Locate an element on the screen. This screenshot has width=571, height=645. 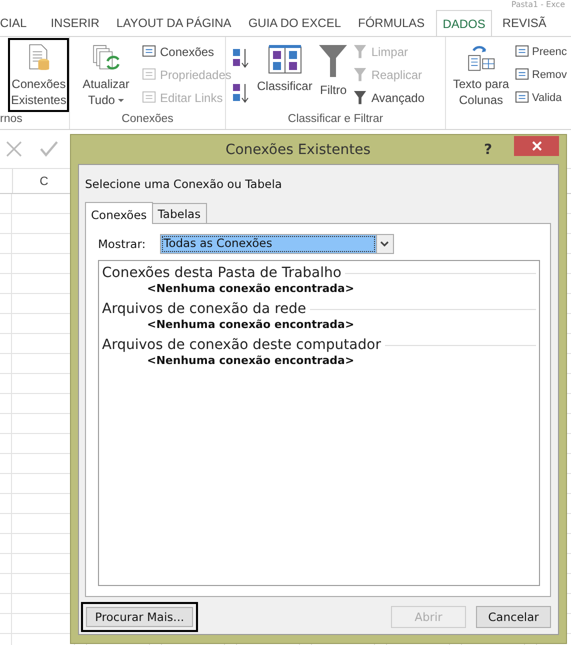
sort-grid-icon is located at coordinates (285, 59).